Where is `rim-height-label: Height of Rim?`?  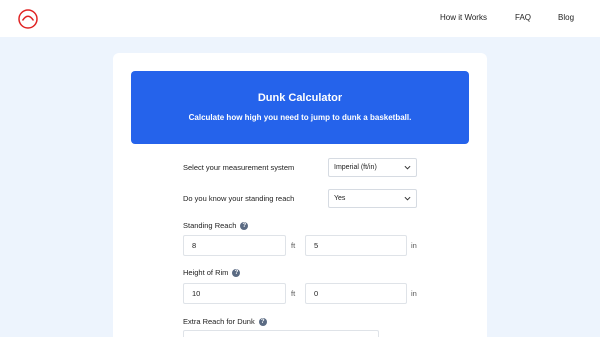
rim-height-label: Height of Rim? is located at coordinates (212, 273).